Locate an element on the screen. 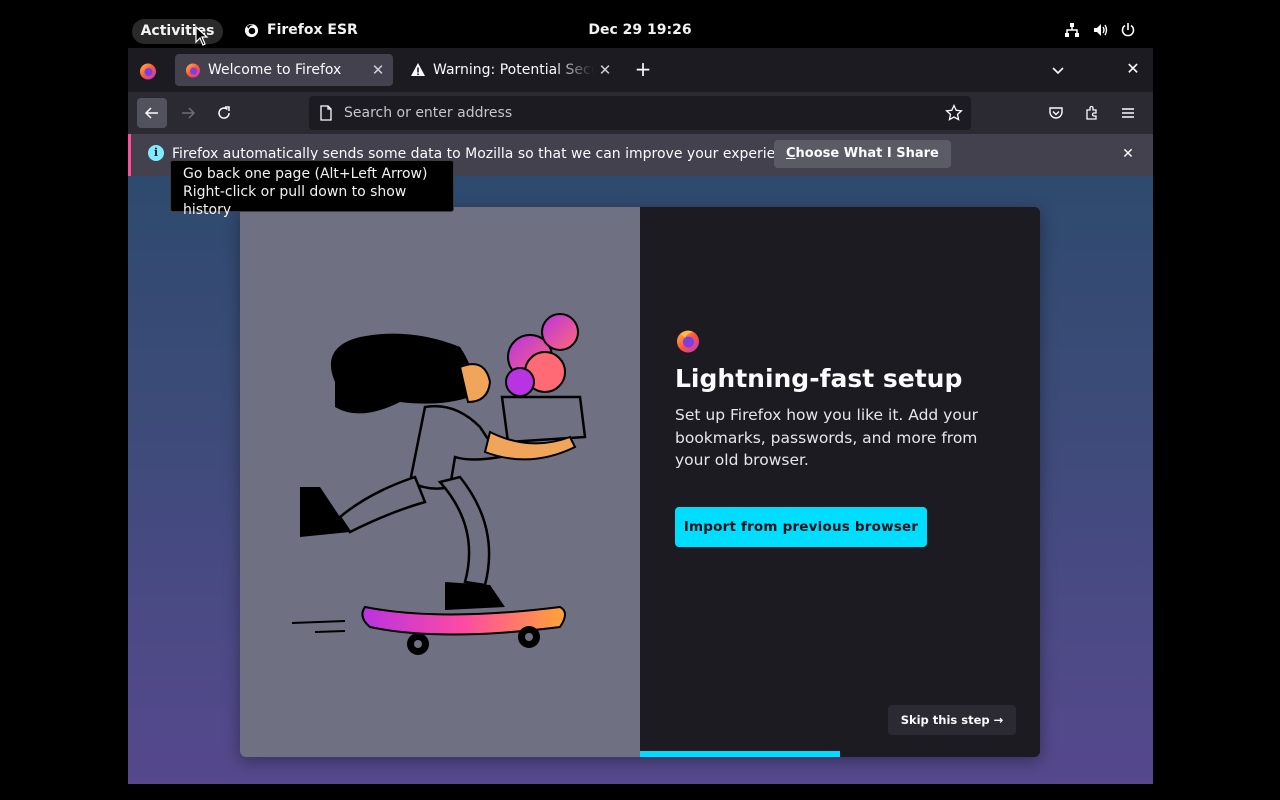  firefox-icon is located at coordinates (193, 70).